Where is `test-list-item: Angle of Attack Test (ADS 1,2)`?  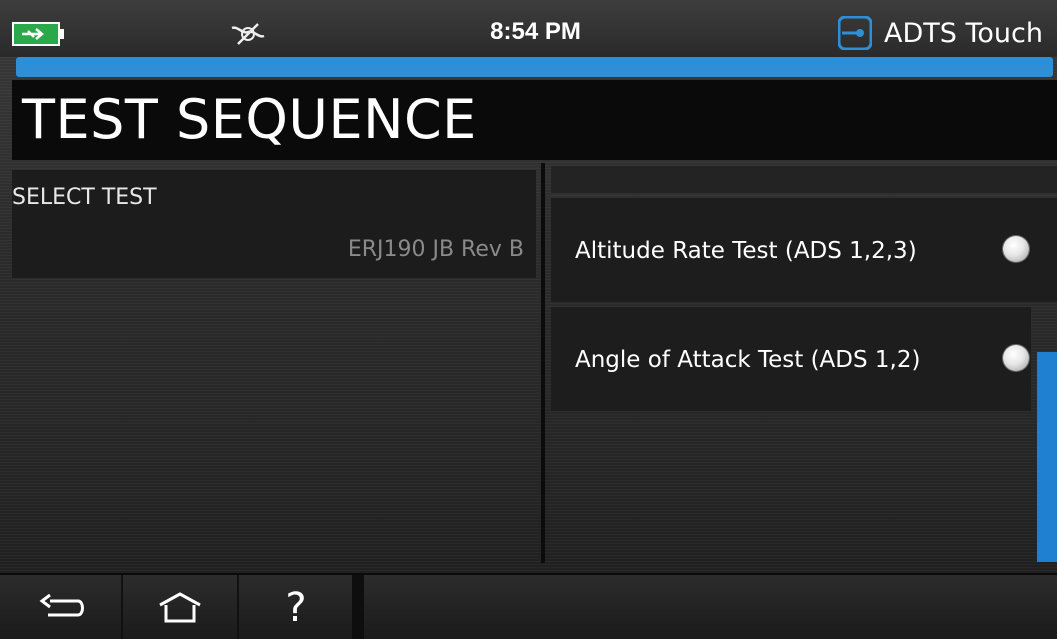
test-list-item: Angle of Attack Test (ADS 1,2) is located at coordinates (791, 359).